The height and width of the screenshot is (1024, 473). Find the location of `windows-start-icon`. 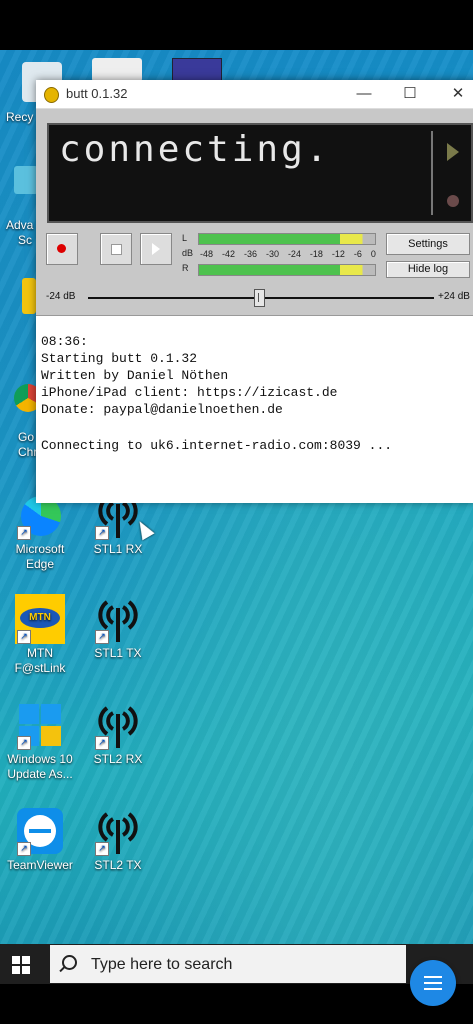

windows-start-icon is located at coordinates (21, 965).